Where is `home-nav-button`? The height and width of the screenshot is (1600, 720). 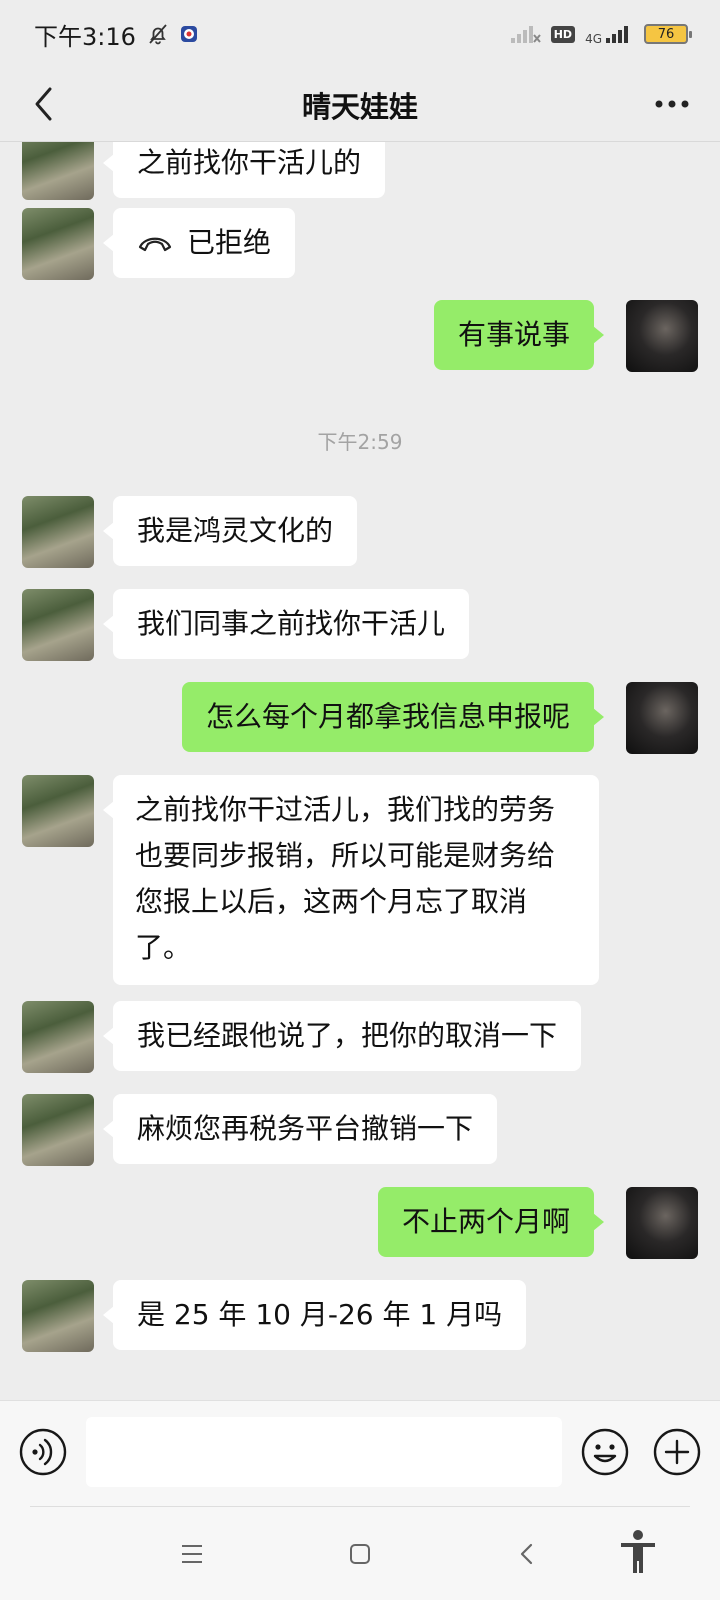
home-nav-button is located at coordinates (360, 1554).